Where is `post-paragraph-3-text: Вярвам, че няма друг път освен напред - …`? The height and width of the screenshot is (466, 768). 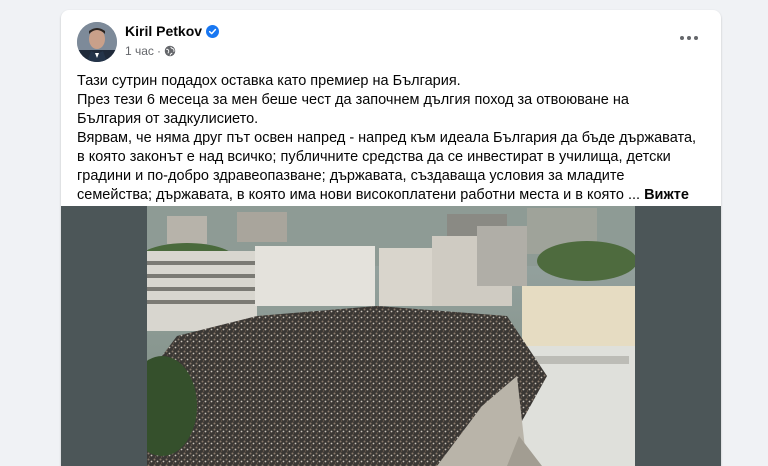 post-paragraph-3-text: Вярвам, че няма друг път освен напред - … is located at coordinates (387, 166).